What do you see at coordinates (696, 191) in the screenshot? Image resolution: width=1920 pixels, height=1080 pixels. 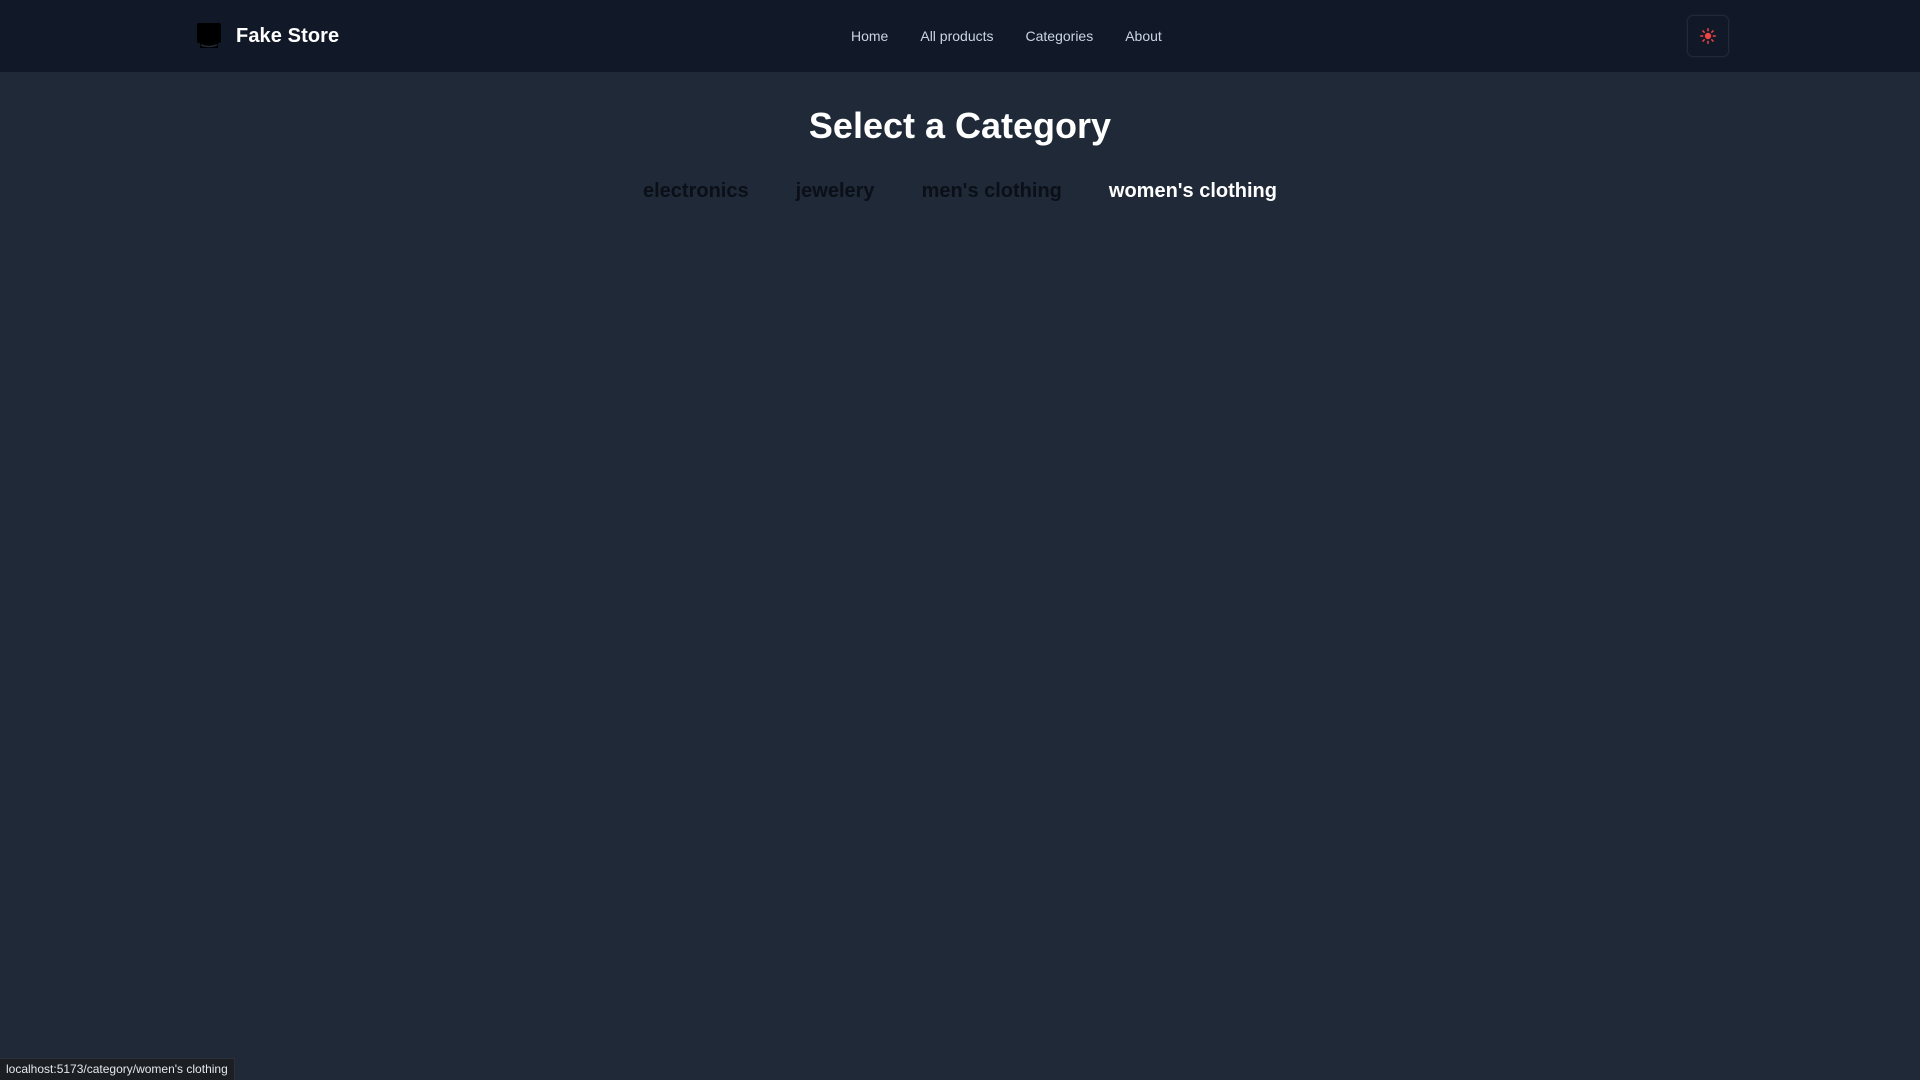 I see `category-electronics: electronics` at bounding box center [696, 191].